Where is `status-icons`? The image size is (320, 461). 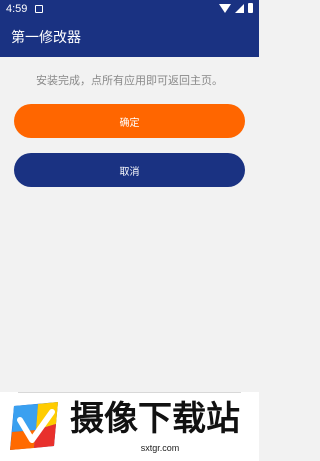
status-icons is located at coordinates (236, 8).